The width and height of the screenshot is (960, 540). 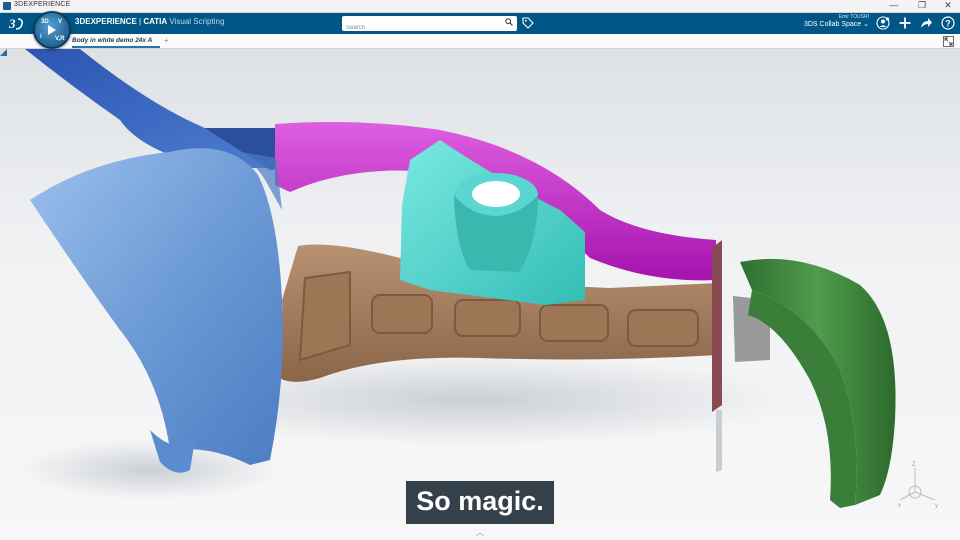 I want to click on add-icon, so click(x=905, y=23).